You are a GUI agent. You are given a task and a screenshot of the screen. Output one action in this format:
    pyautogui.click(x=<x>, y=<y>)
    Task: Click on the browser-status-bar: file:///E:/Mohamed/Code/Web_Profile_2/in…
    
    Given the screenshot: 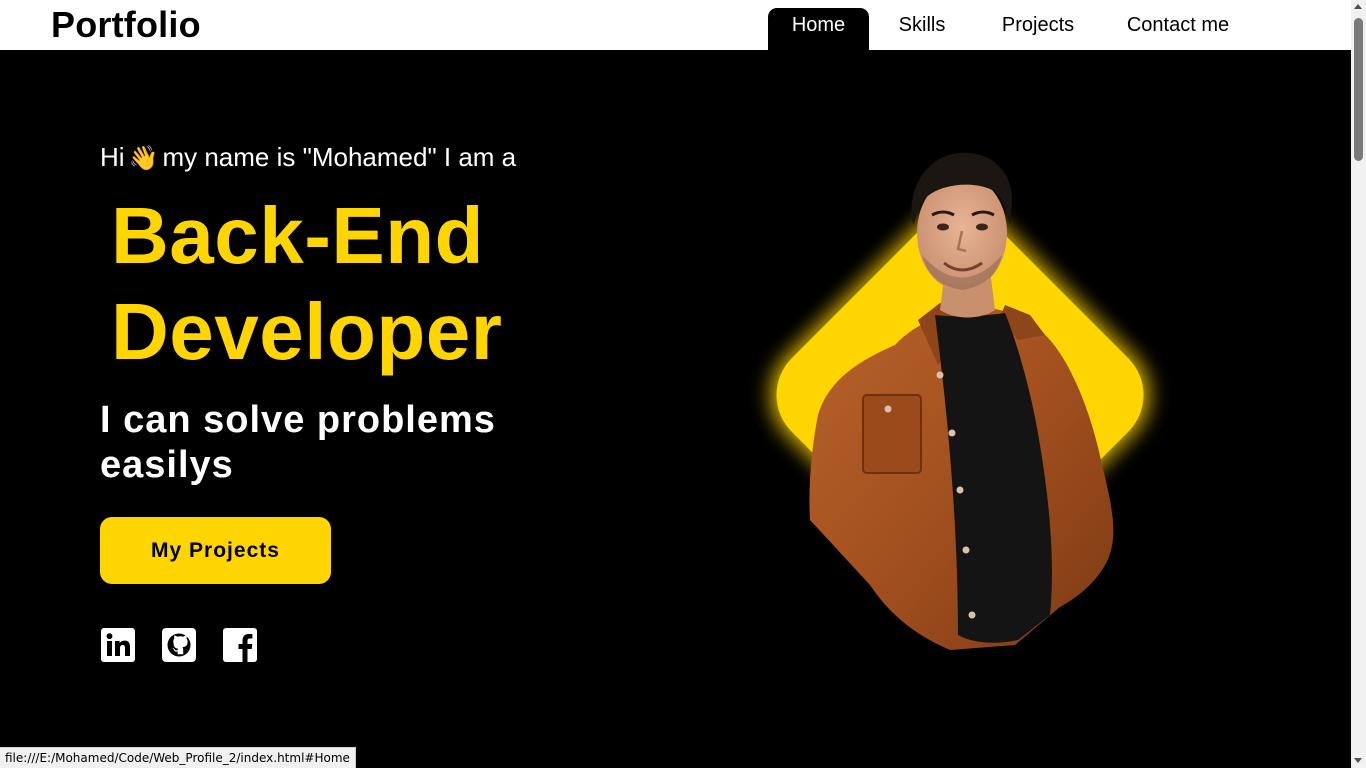 What is the action you would take?
    pyautogui.click(x=178, y=757)
    